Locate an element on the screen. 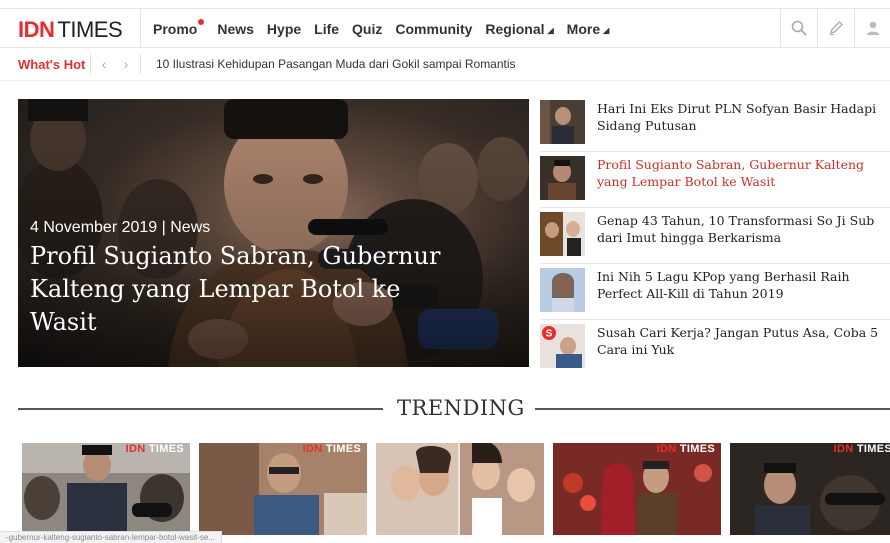 The width and height of the screenshot is (890, 543). nav-item-more: More ◢ is located at coordinates (588, 29).